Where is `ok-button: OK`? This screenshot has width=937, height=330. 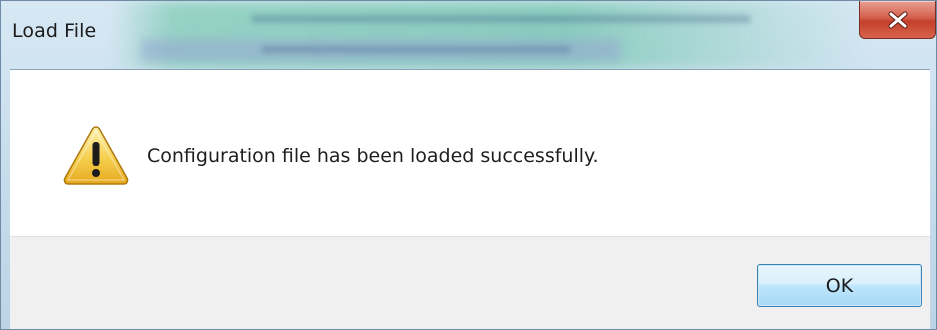 ok-button: OK is located at coordinates (839, 285).